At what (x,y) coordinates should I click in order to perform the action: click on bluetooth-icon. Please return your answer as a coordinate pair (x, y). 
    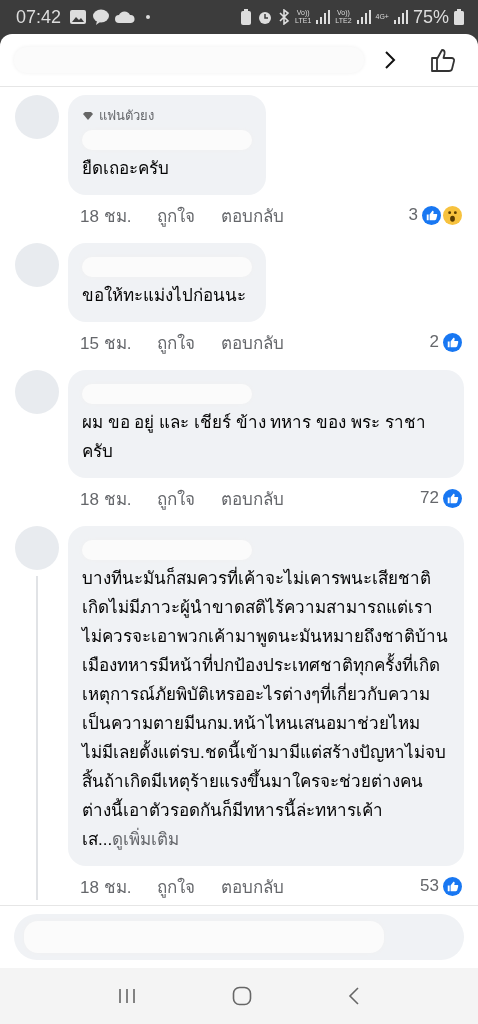
    Looking at the image, I should click on (284, 17).